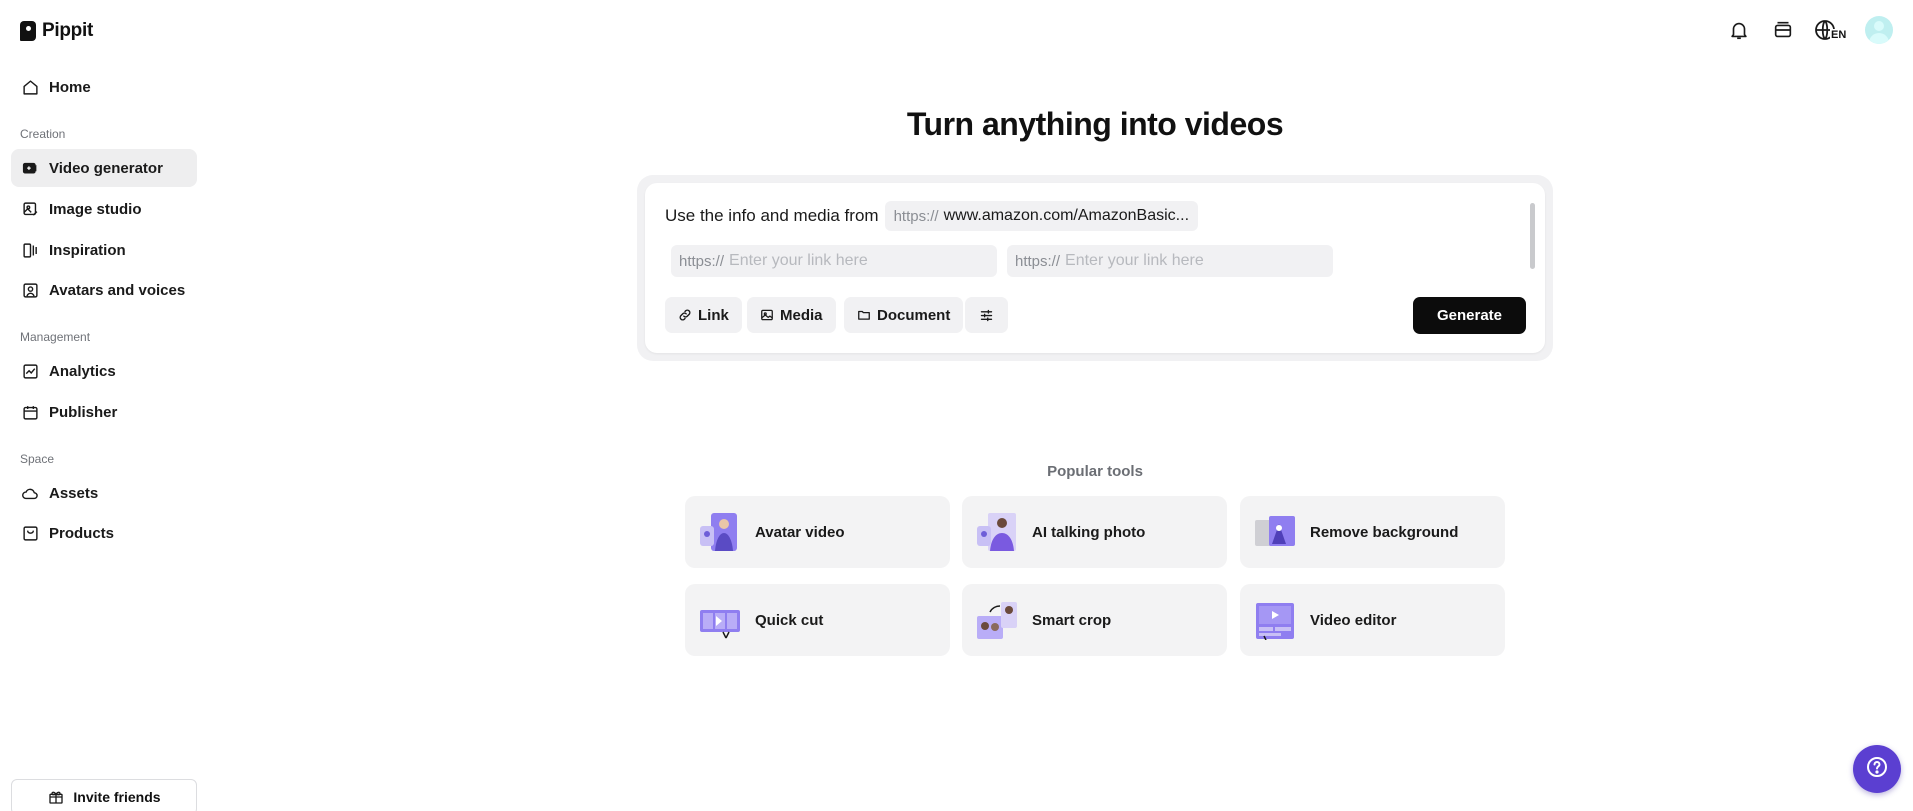  Describe the element at coordinates (30, 290) in the screenshot. I see `avatar-voice-icon` at that location.